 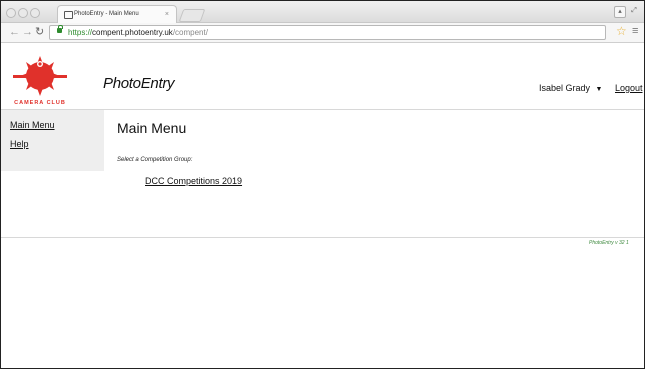 I want to click on back-icon: ←, so click(x=14, y=32).